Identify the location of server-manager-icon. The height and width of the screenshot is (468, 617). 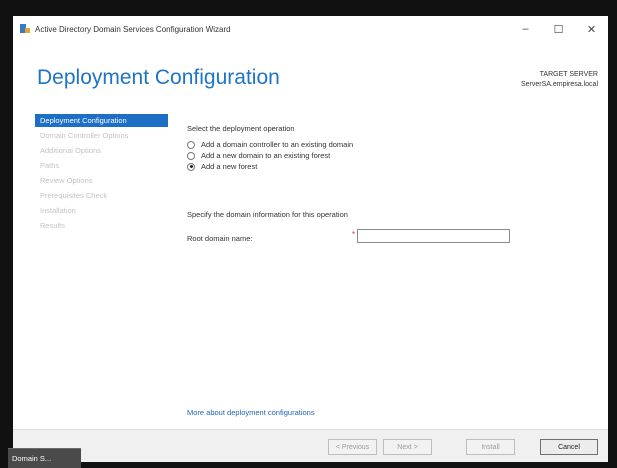
(25, 29).